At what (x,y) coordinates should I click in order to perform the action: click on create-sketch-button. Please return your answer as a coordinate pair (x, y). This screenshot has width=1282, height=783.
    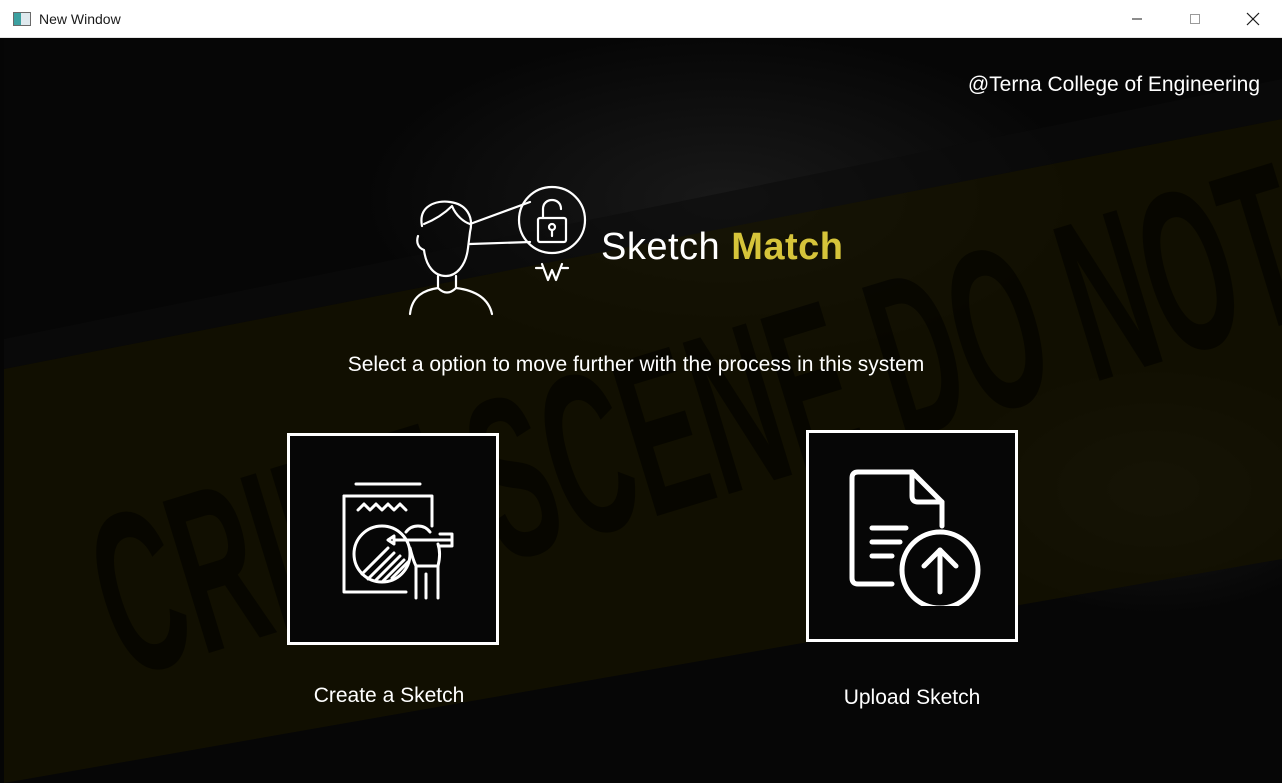
    Looking at the image, I should click on (393, 539).